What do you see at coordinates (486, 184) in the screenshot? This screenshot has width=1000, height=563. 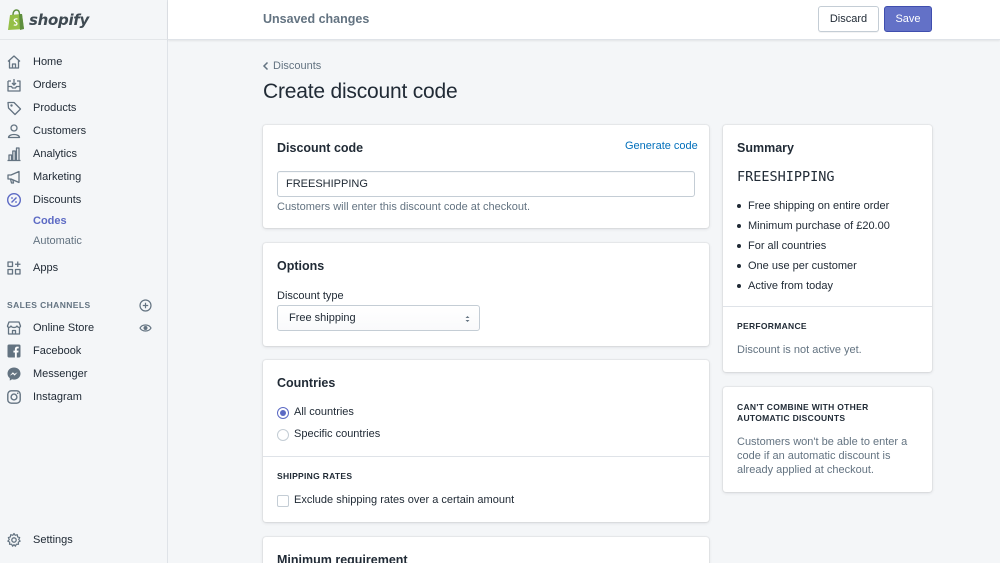 I see `discount-code-input` at bounding box center [486, 184].